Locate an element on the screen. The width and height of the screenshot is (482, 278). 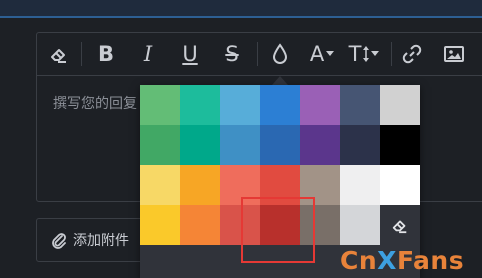
bold-glyph: B is located at coordinates (105, 54).